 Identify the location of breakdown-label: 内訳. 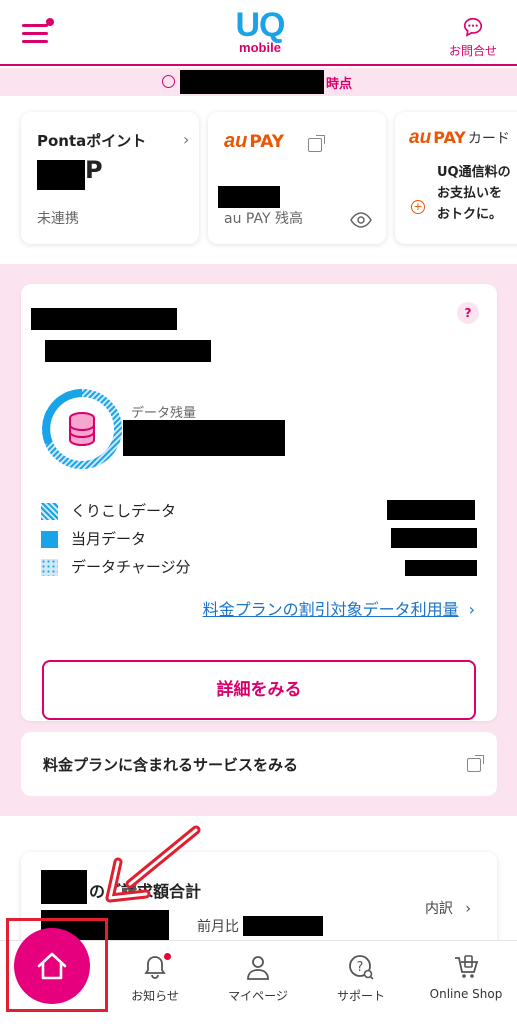
(438, 909).